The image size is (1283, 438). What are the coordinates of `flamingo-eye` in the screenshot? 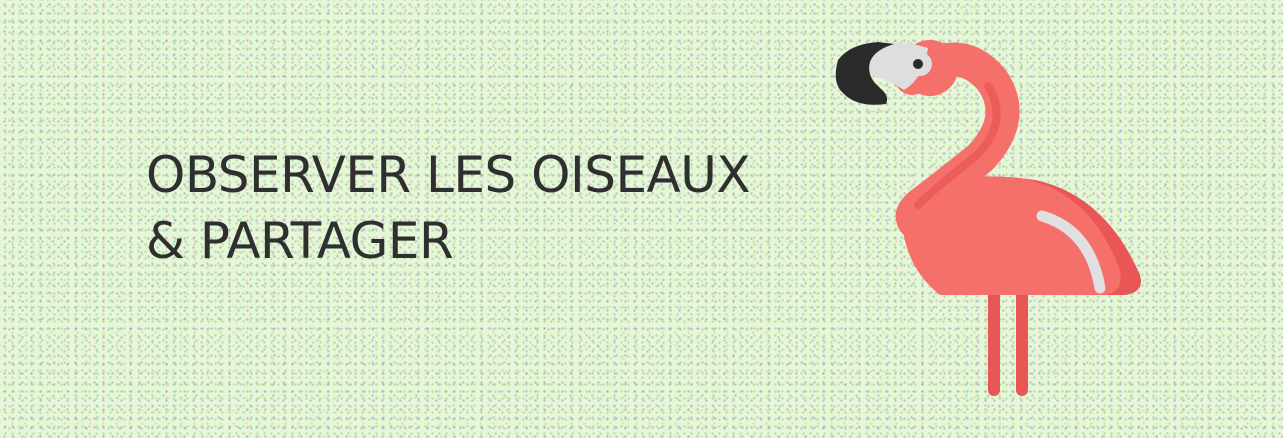 It's located at (918, 64).